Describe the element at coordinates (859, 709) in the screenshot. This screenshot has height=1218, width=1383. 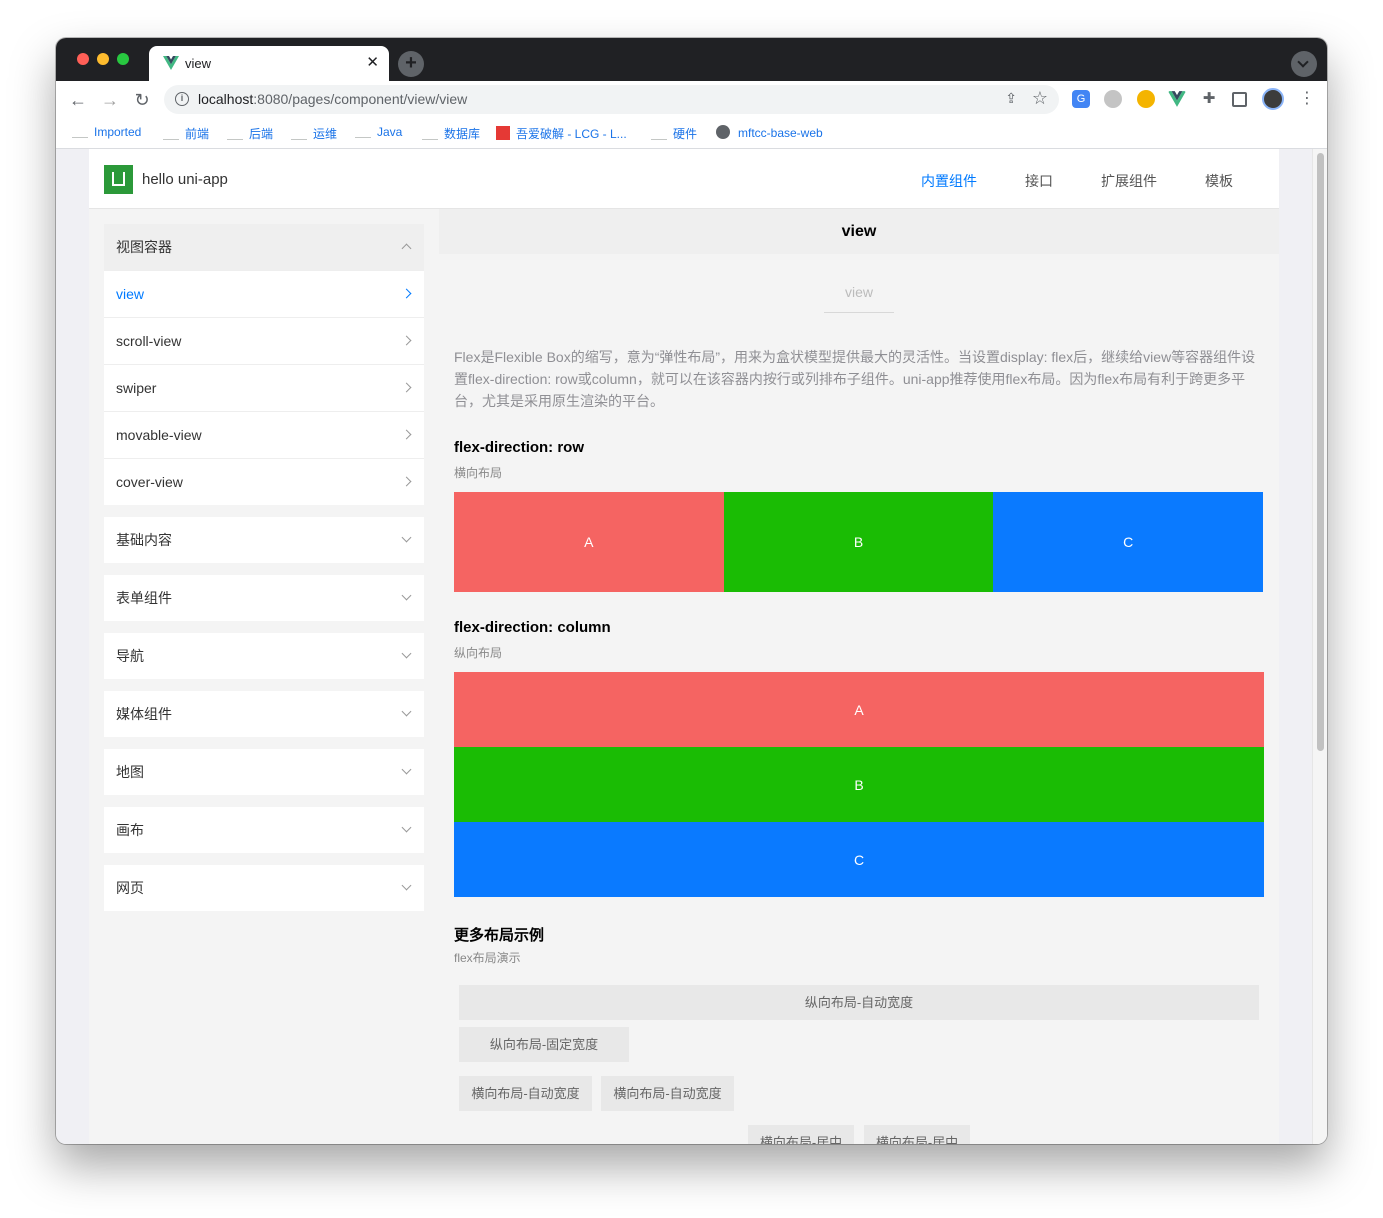
I see `column-box-a: A` at that location.